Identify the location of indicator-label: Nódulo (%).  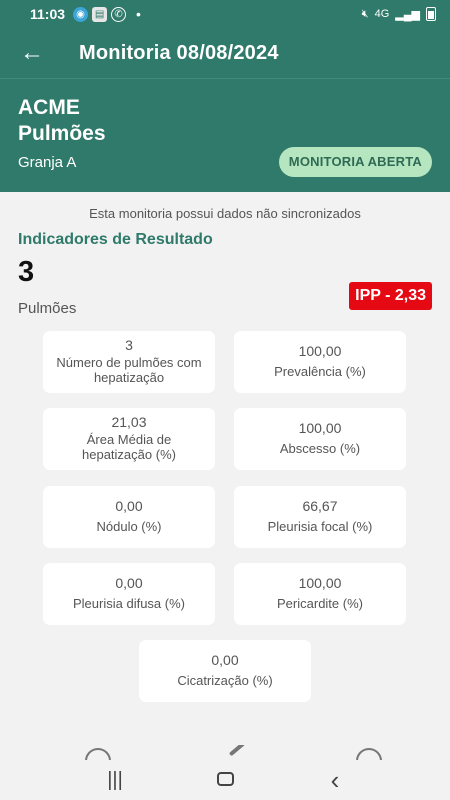
(129, 526).